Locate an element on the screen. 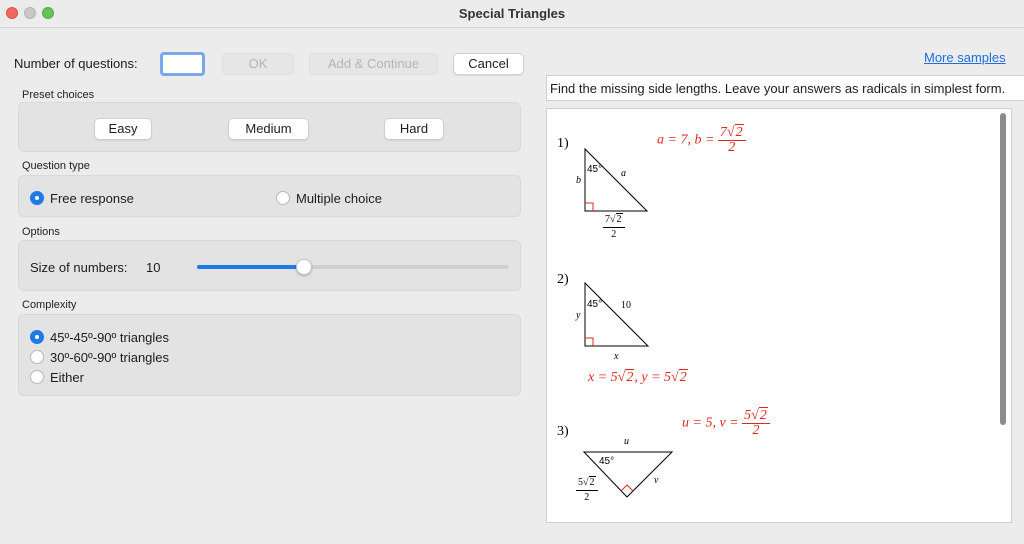 Image resolution: width=1024 pixels, height=544 pixels. easy-button: Easy is located at coordinates (123, 129).